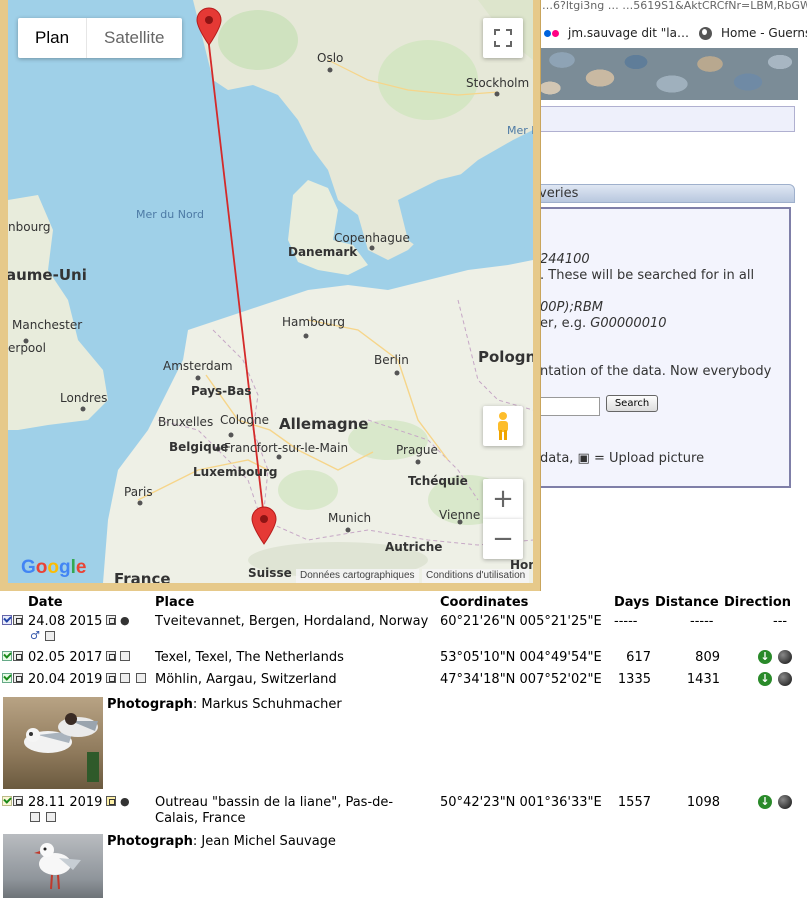  What do you see at coordinates (521, 621) in the screenshot?
I see `row-coordinates: 60°21'26"N 005°21'25"E` at bounding box center [521, 621].